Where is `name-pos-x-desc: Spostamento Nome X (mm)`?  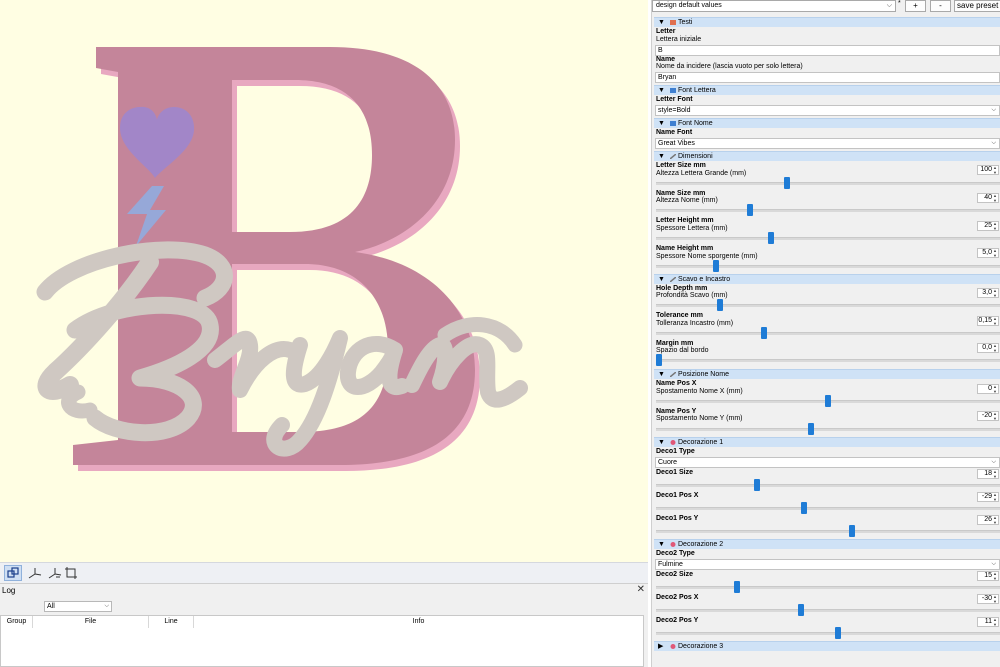
name-pos-x-desc: Spostamento Nome X (mm) is located at coordinates (699, 391).